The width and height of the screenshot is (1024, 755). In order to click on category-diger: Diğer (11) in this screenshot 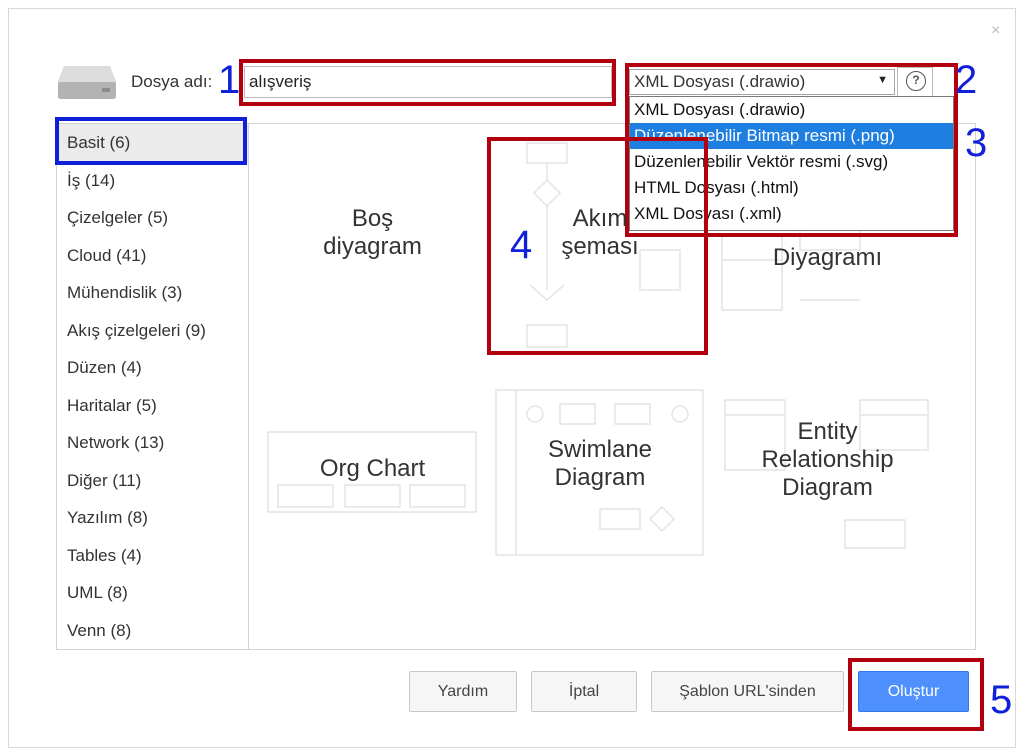, I will do `click(152, 481)`.